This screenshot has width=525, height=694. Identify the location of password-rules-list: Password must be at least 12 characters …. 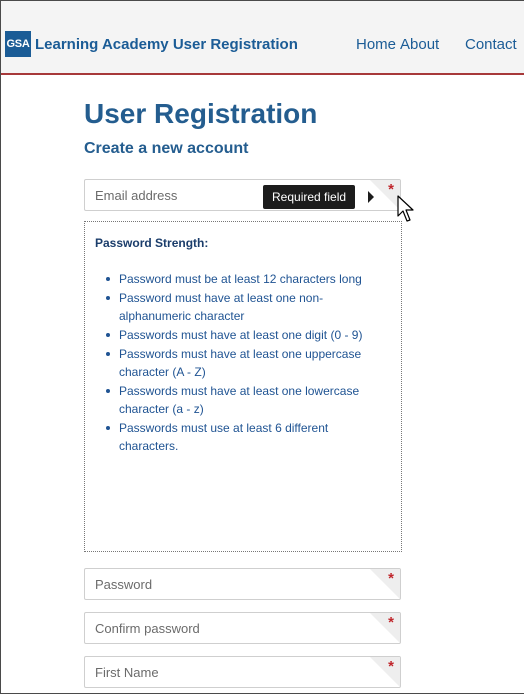
(246, 363).